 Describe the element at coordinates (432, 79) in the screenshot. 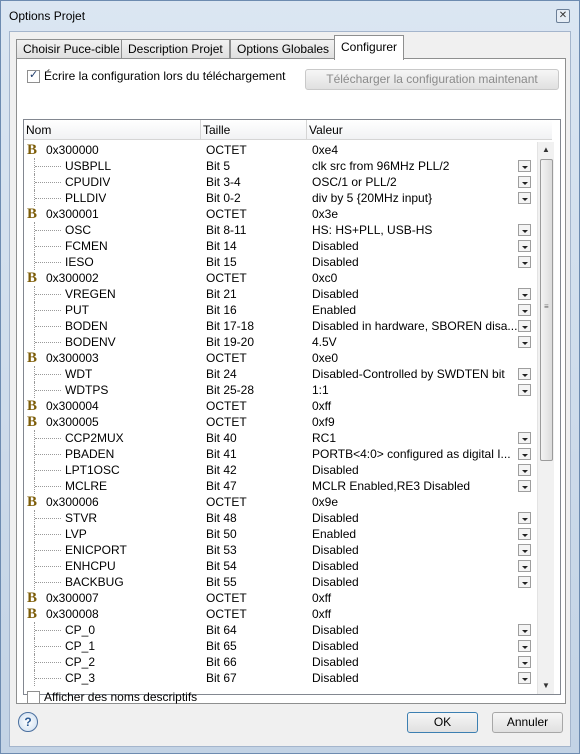

I see `download-config-button: Télécharger la configuration maintenant` at that location.